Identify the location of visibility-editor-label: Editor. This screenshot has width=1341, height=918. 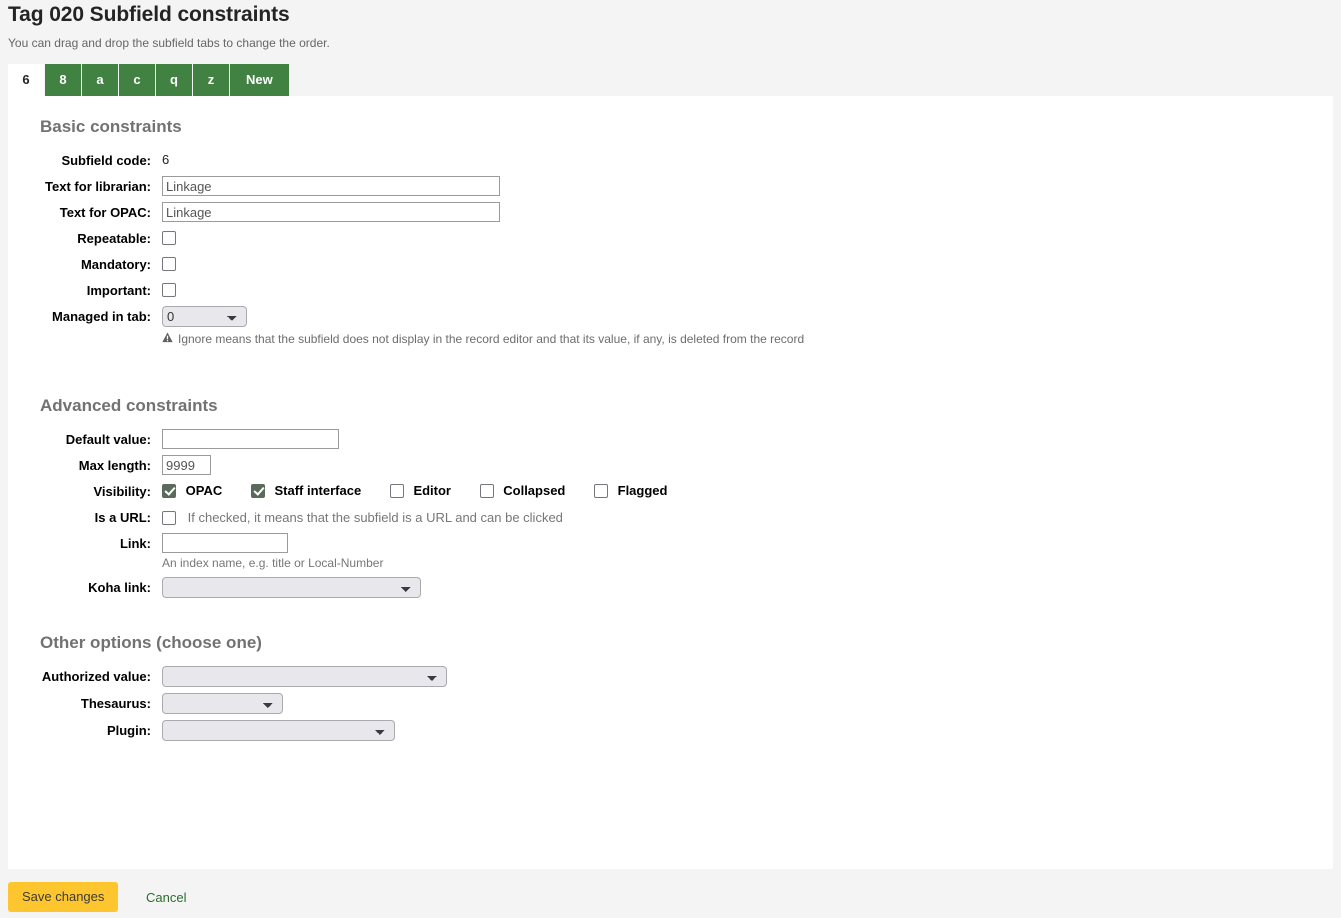
(432, 490).